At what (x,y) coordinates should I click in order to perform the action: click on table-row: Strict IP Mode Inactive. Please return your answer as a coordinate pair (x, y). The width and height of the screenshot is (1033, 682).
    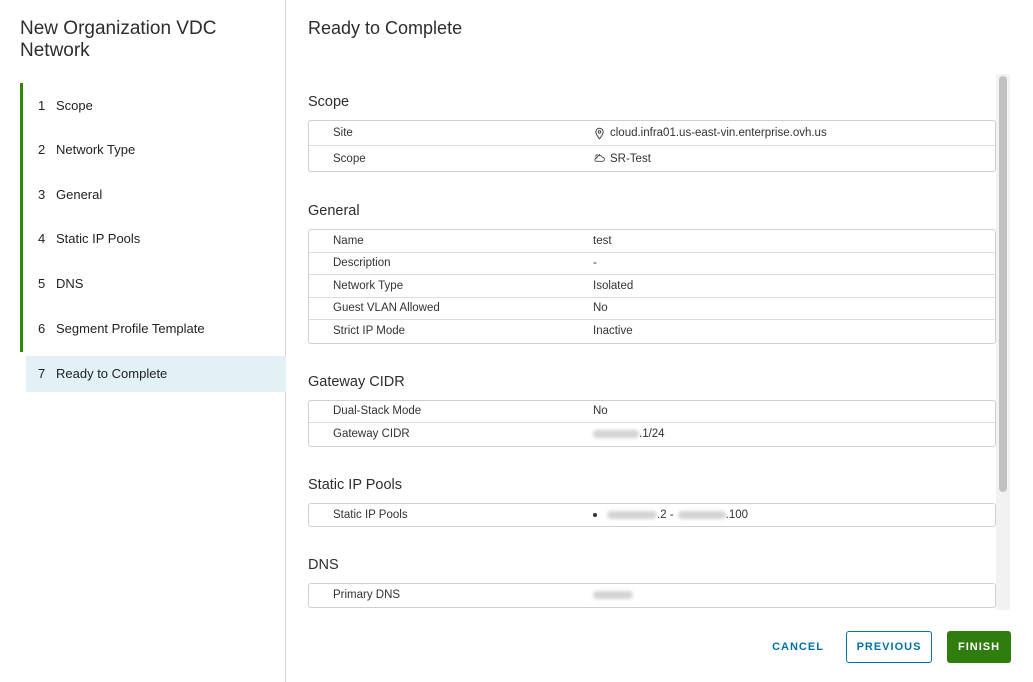
    Looking at the image, I should click on (652, 331).